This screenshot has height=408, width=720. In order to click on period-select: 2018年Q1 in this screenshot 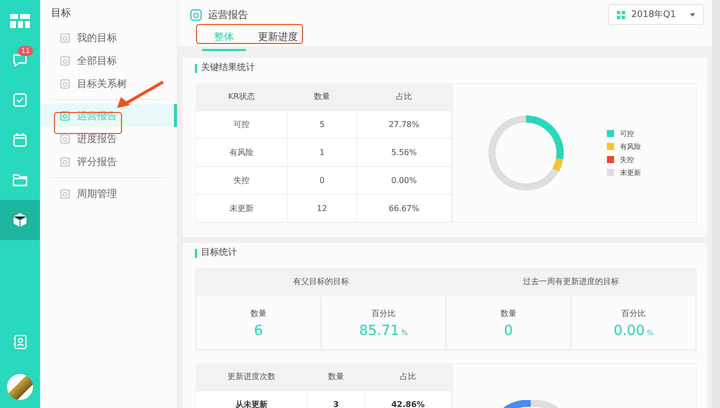, I will do `click(656, 14)`.